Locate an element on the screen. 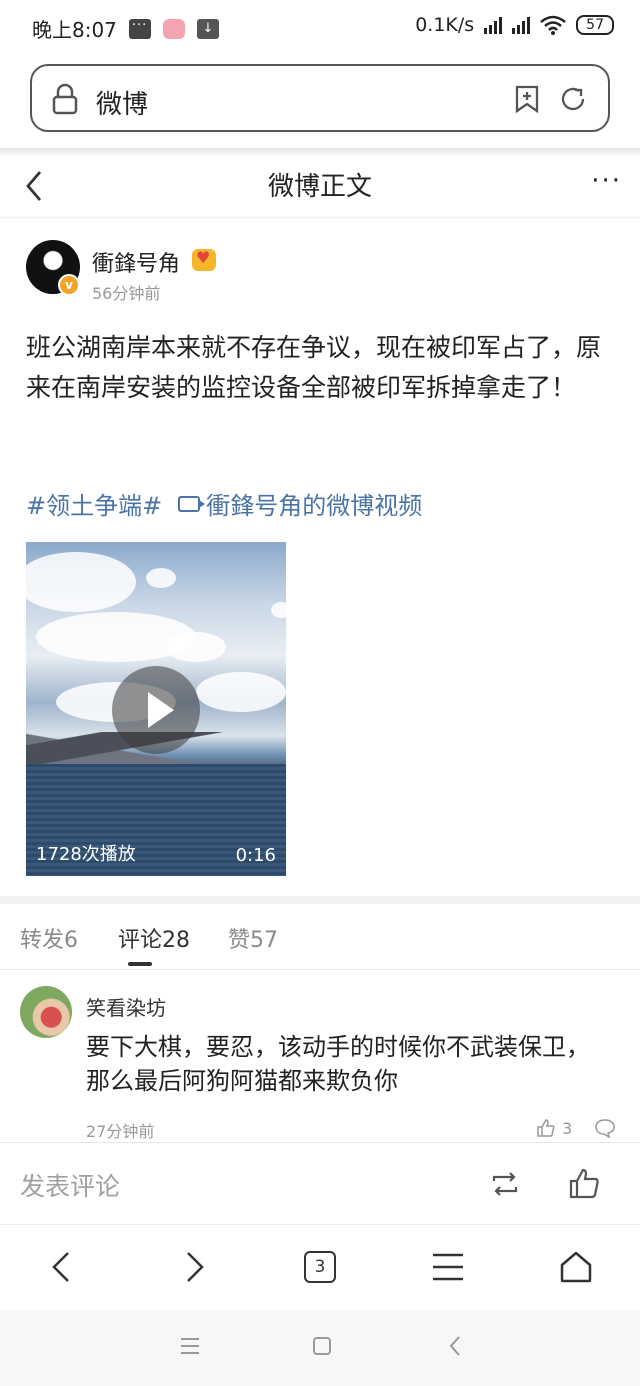  browser-toolbar: 3 is located at coordinates (320, 1267).